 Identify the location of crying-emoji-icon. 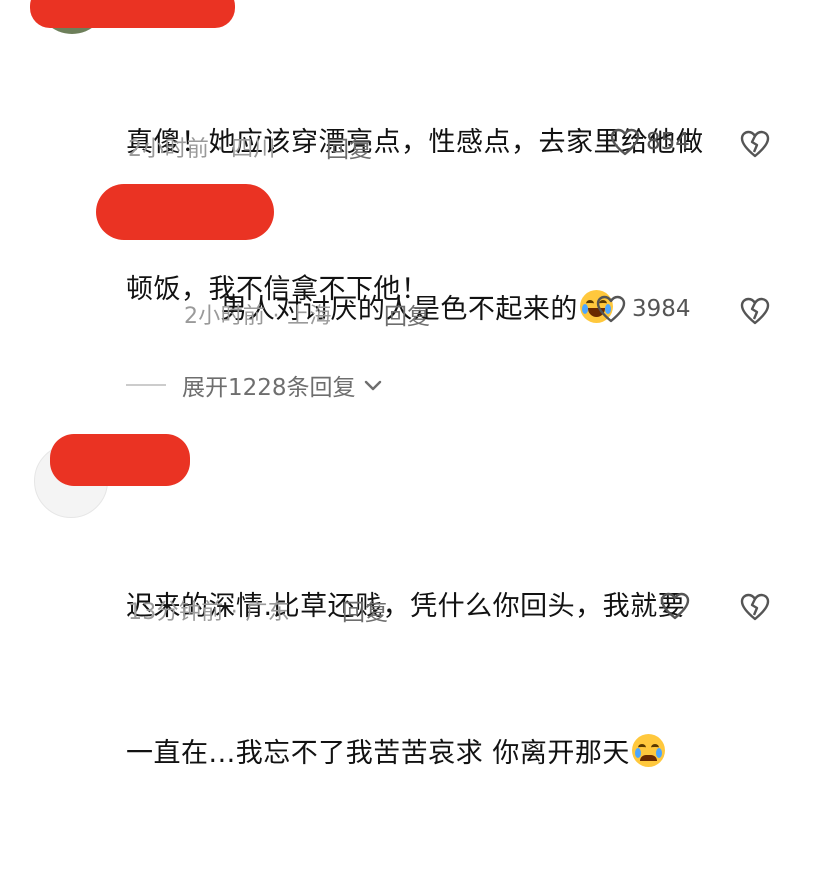
(648, 750).